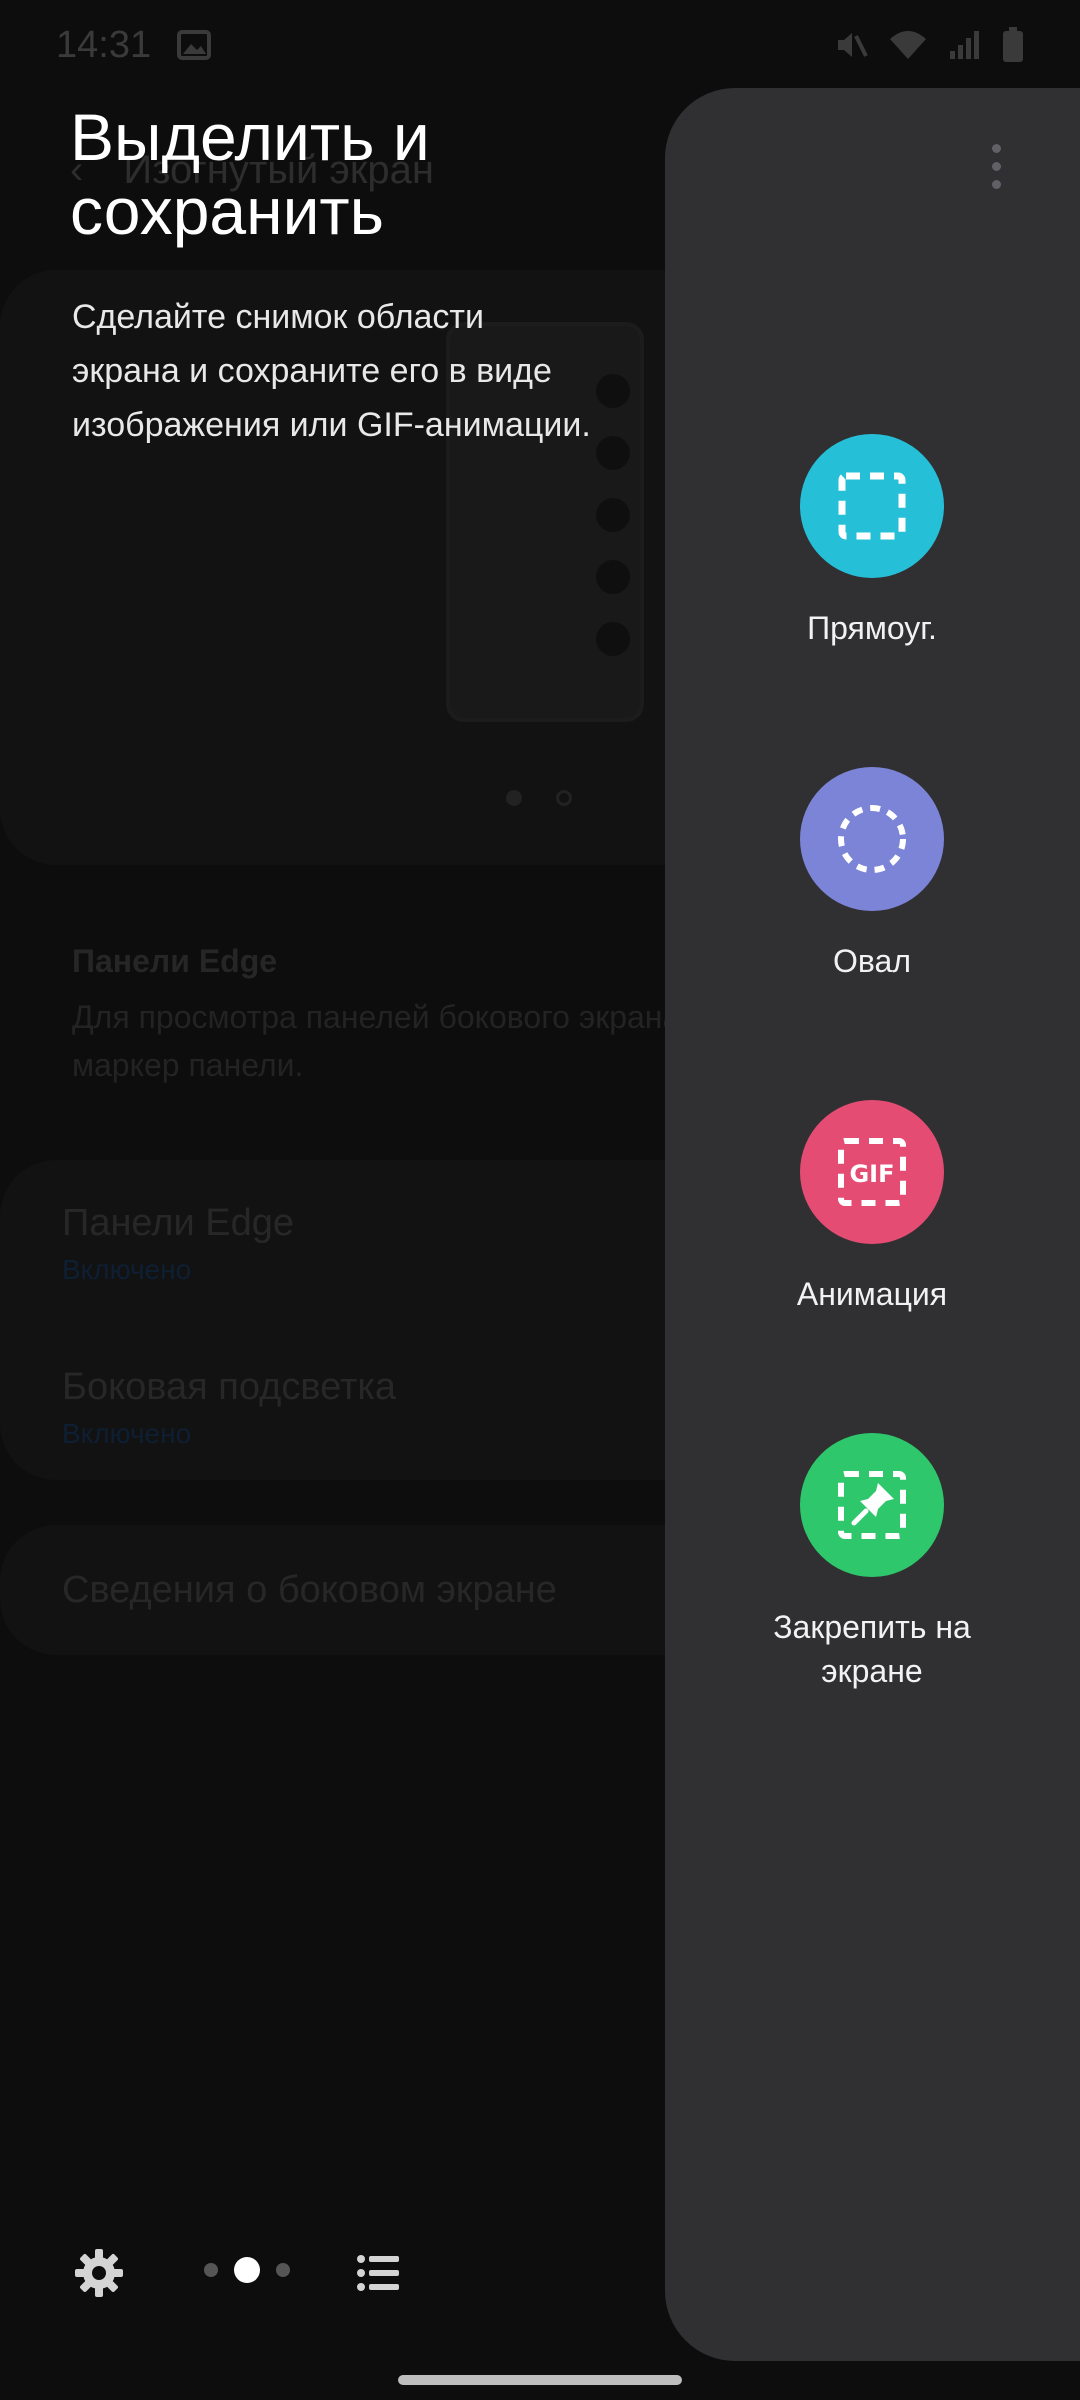 Image resolution: width=1080 pixels, height=2400 pixels. What do you see at coordinates (1013, 44) in the screenshot?
I see `battery-icon` at bounding box center [1013, 44].